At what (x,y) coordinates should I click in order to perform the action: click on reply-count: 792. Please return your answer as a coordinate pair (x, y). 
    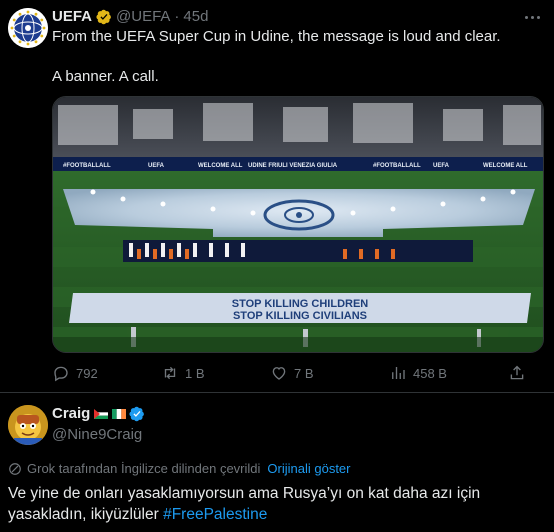
    Looking at the image, I should click on (87, 373).